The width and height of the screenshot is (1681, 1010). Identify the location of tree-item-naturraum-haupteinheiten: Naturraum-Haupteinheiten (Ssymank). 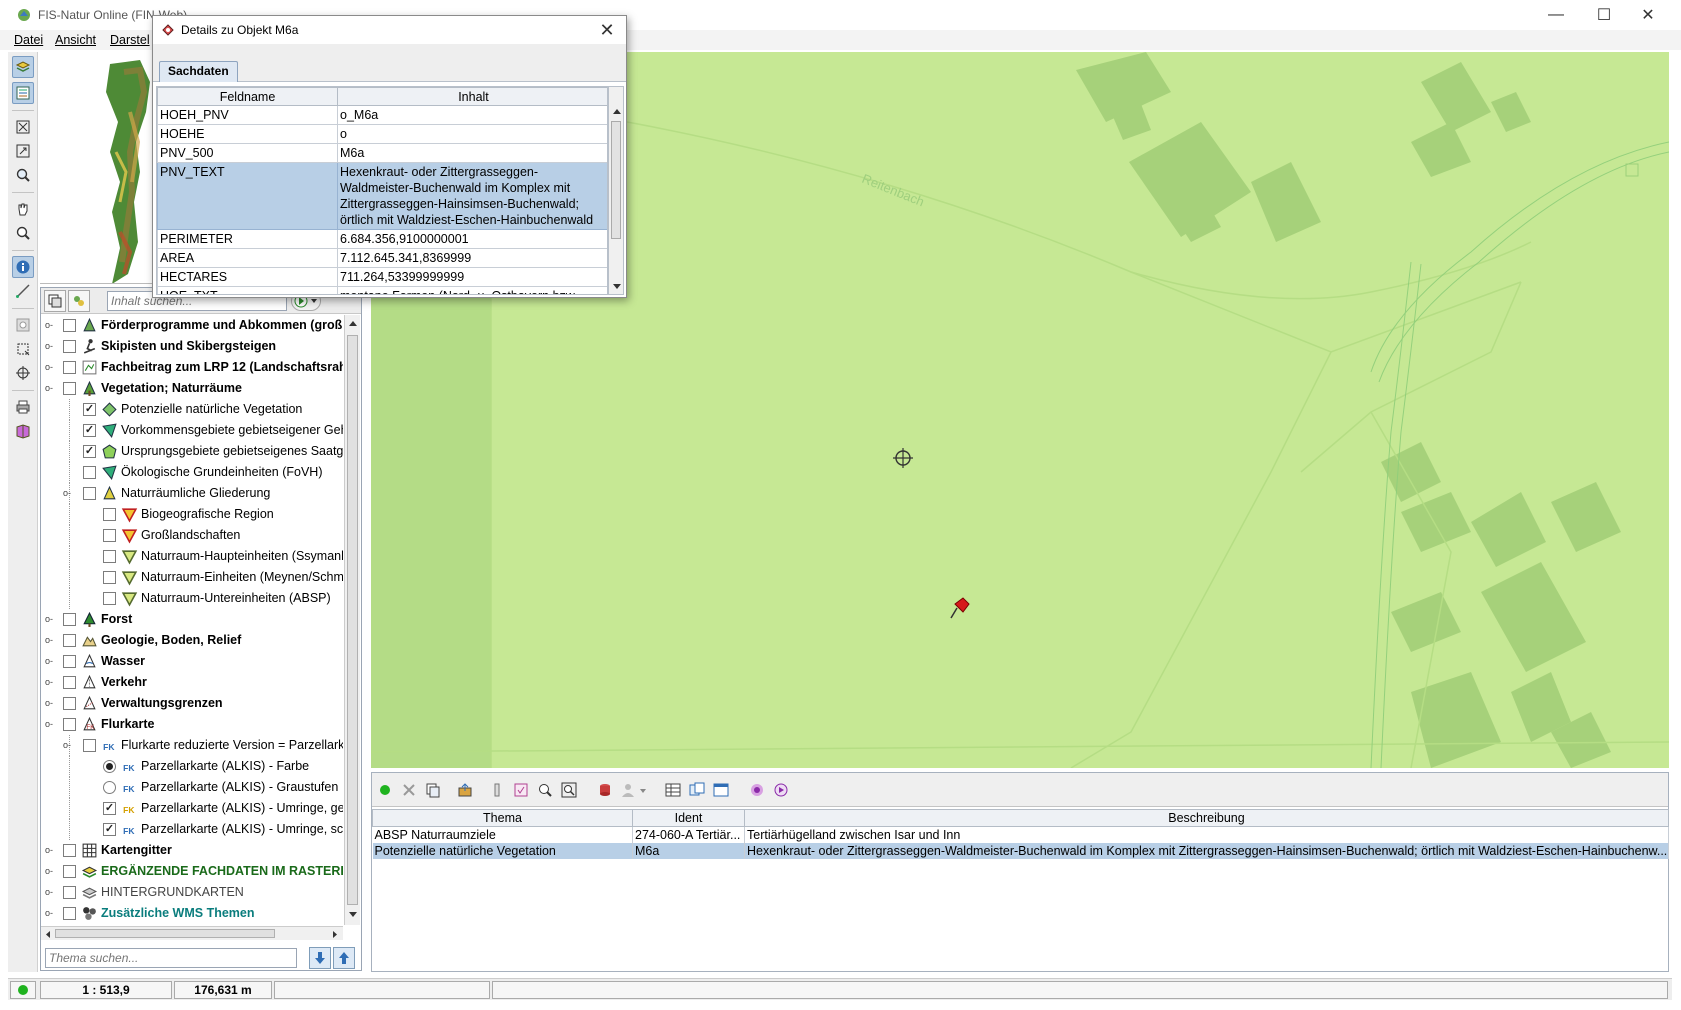
(192, 556).